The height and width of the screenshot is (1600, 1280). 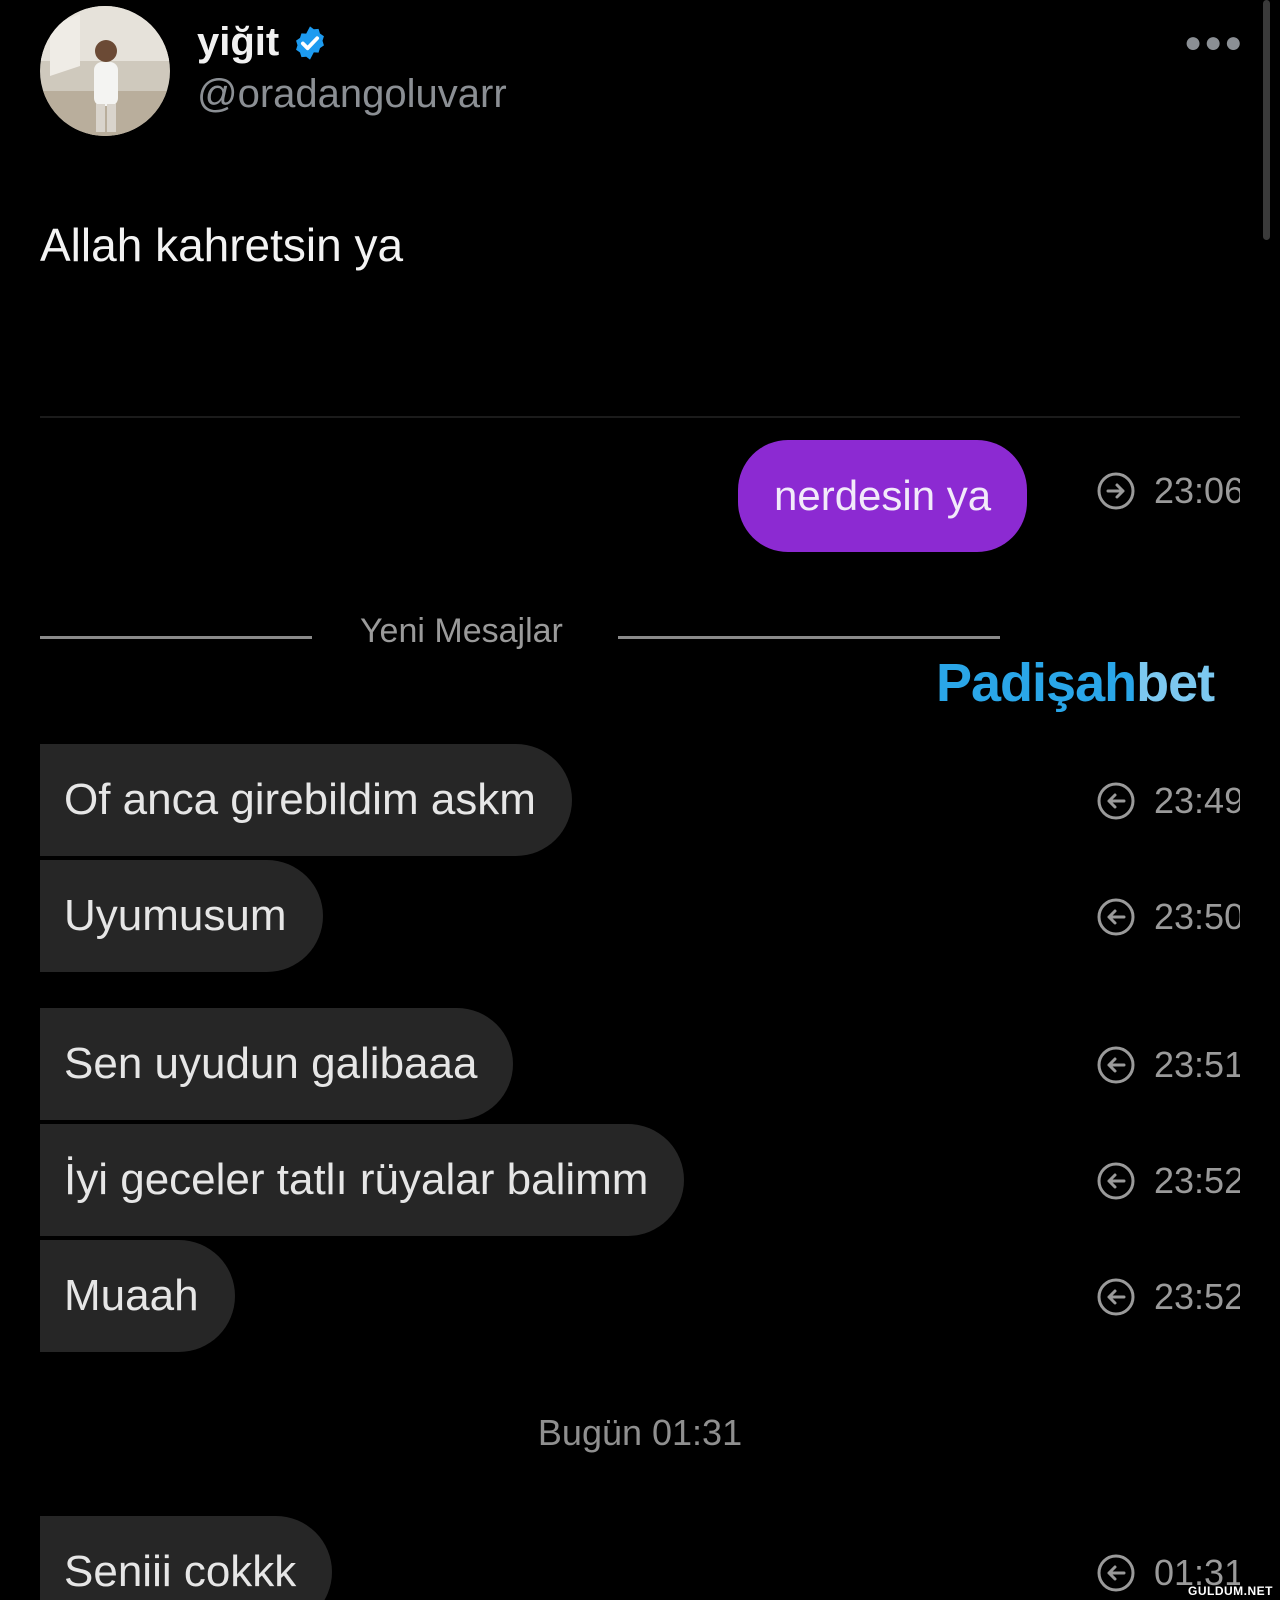 I want to click on separator, so click(x=640, y=417).